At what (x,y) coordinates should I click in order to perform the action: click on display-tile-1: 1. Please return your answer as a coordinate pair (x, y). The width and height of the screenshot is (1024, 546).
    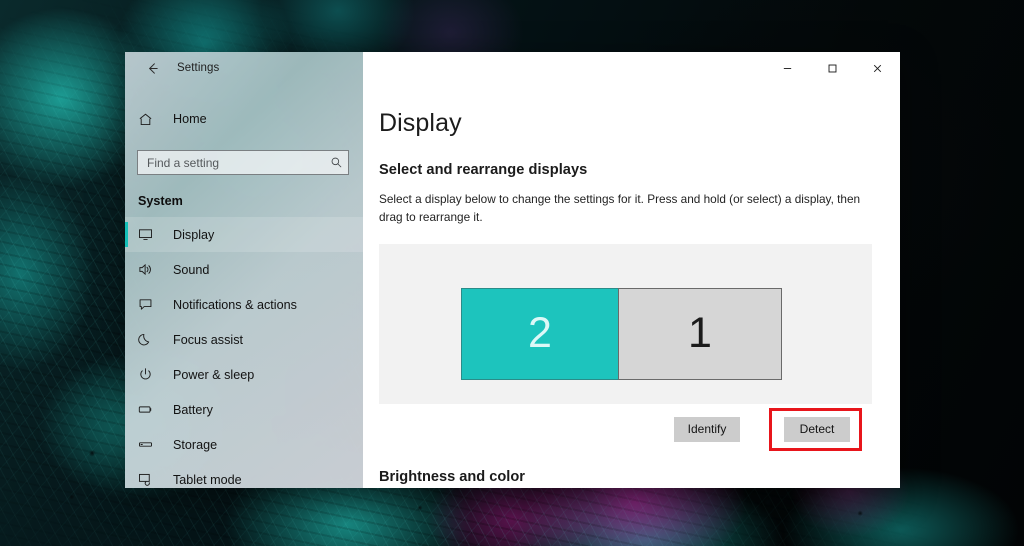
    Looking at the image, I should click on (700, 333).